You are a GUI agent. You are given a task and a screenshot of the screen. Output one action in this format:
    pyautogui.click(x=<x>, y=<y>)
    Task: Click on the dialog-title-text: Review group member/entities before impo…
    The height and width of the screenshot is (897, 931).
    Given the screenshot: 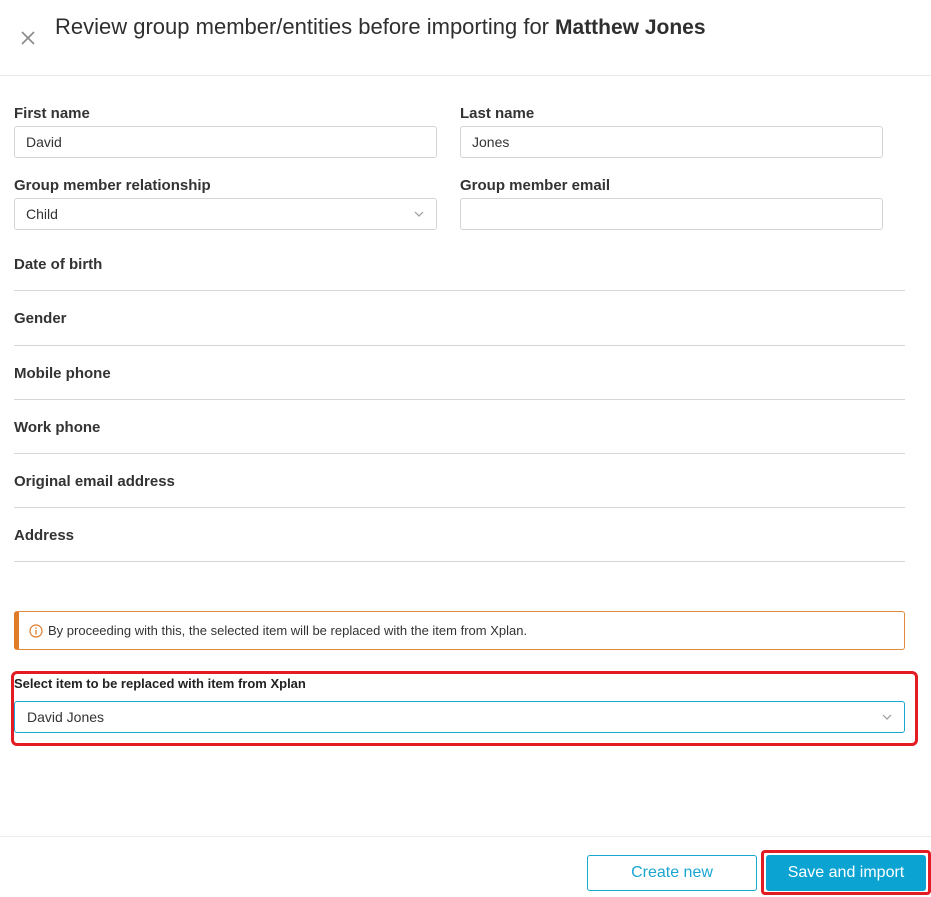 What is the action you would take?
    pyautogui.click(x=302, y=26)
    